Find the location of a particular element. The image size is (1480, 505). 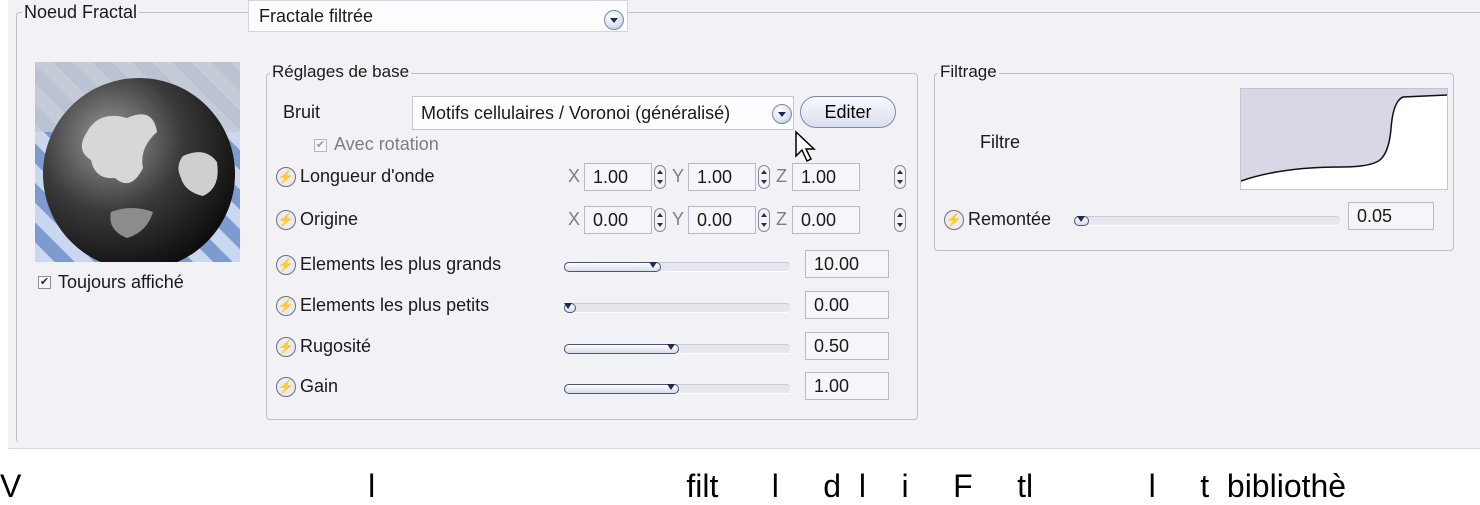

smallest-elements-animate-icon: ⚡ is located at coordinates (286, 306).